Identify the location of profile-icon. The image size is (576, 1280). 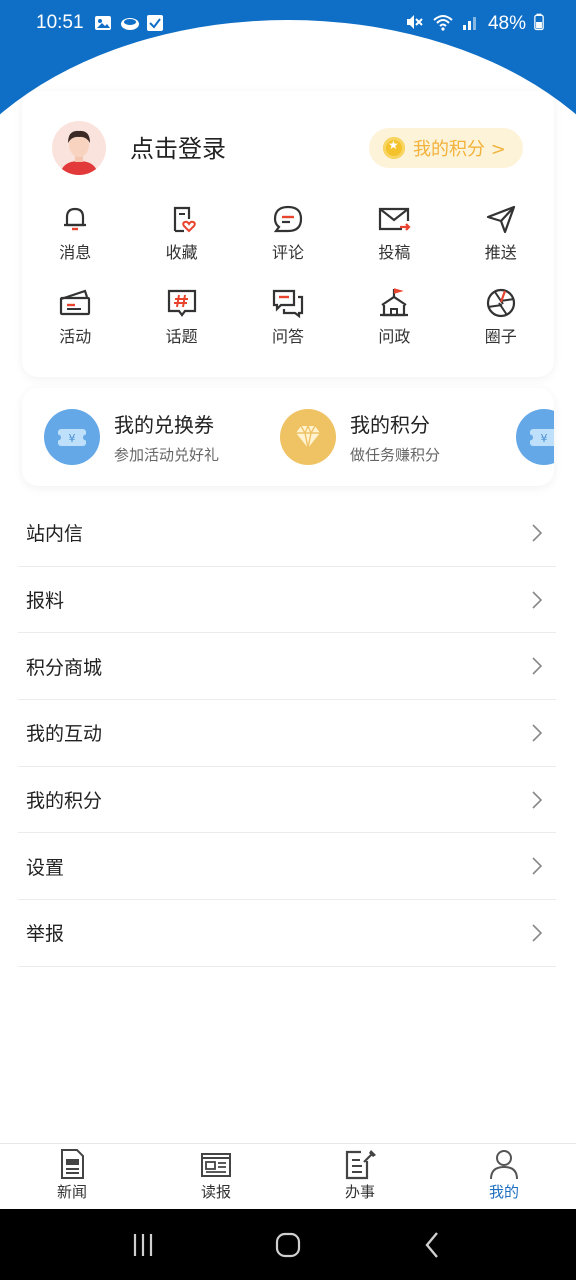
(504, 1165).